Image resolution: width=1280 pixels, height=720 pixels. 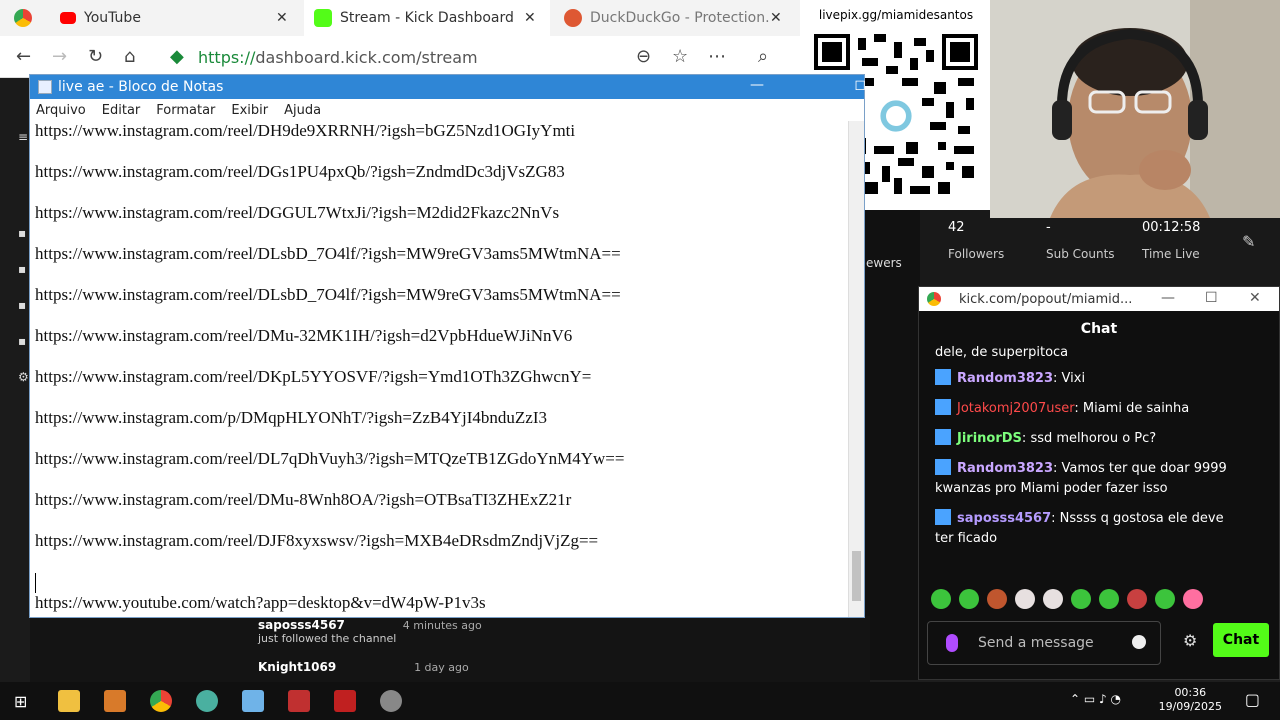 I want to click on flash-icon, so click(x=345, y=701).